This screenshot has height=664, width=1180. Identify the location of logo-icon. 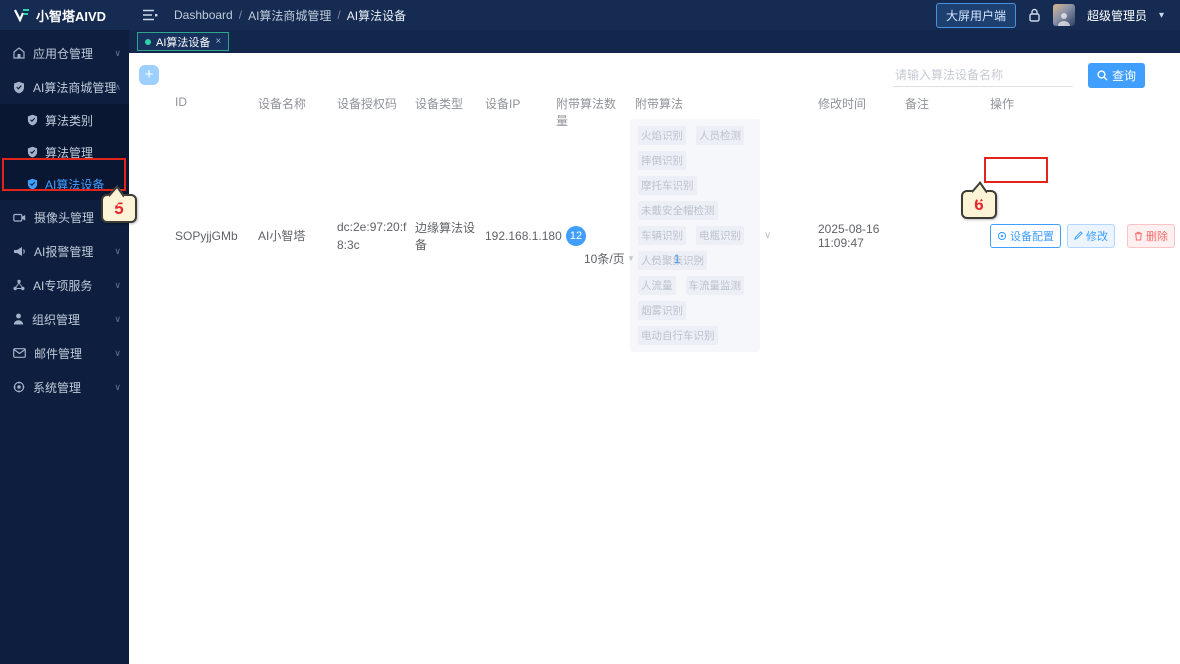
(22, 15).